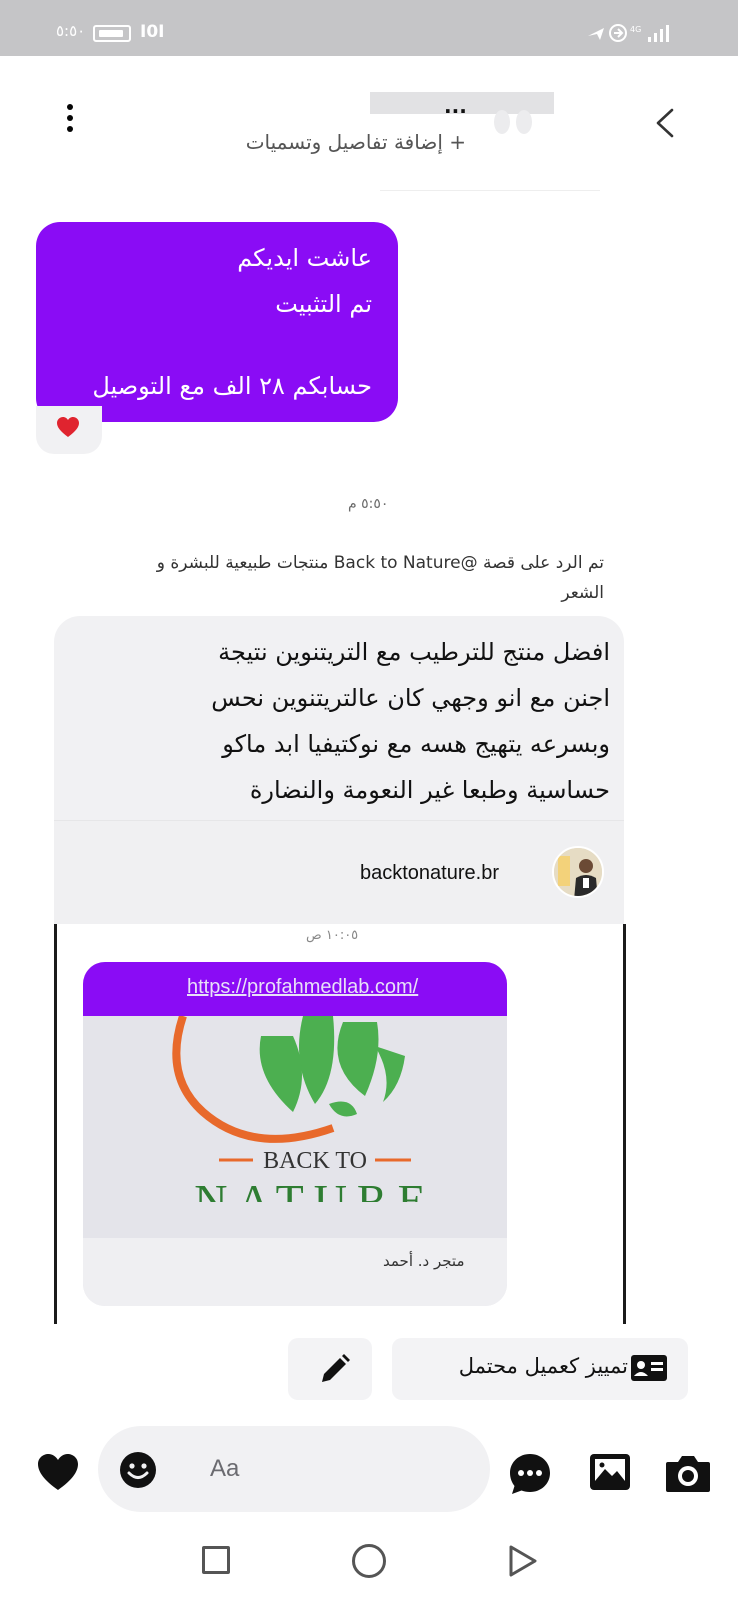  I want to click on received-message-line: وبسرعه يتهيج هسه مع نوكتيفيا ابد ماكو, so click(416, 744).